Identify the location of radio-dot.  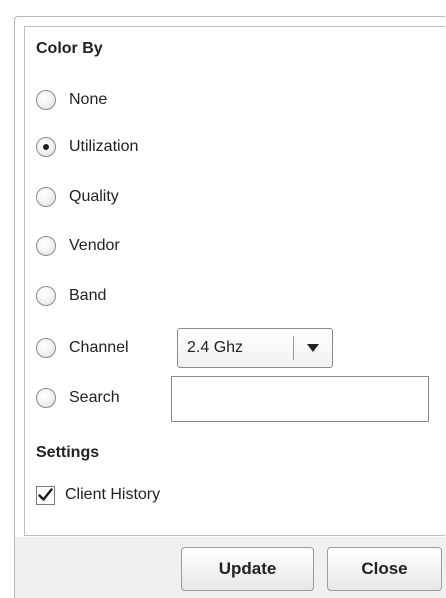
(46, 147).